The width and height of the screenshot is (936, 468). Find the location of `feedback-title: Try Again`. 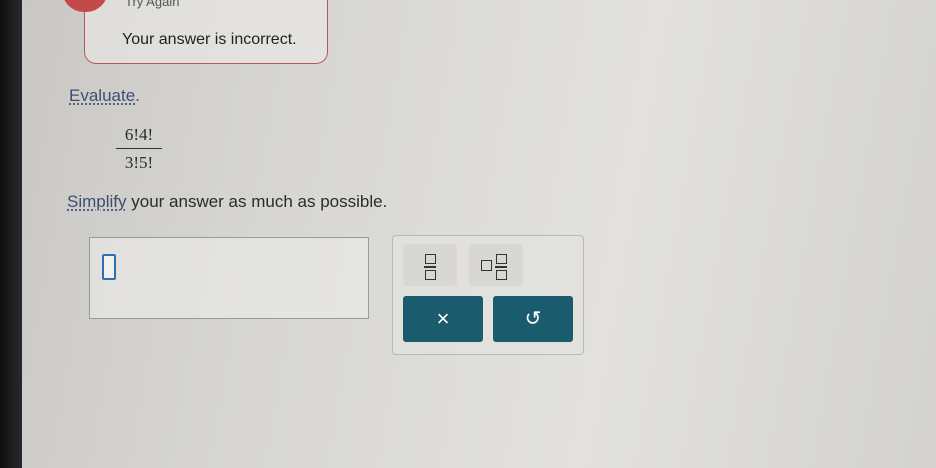

feedback-title: Try Again is located at coordinates (152, 4).